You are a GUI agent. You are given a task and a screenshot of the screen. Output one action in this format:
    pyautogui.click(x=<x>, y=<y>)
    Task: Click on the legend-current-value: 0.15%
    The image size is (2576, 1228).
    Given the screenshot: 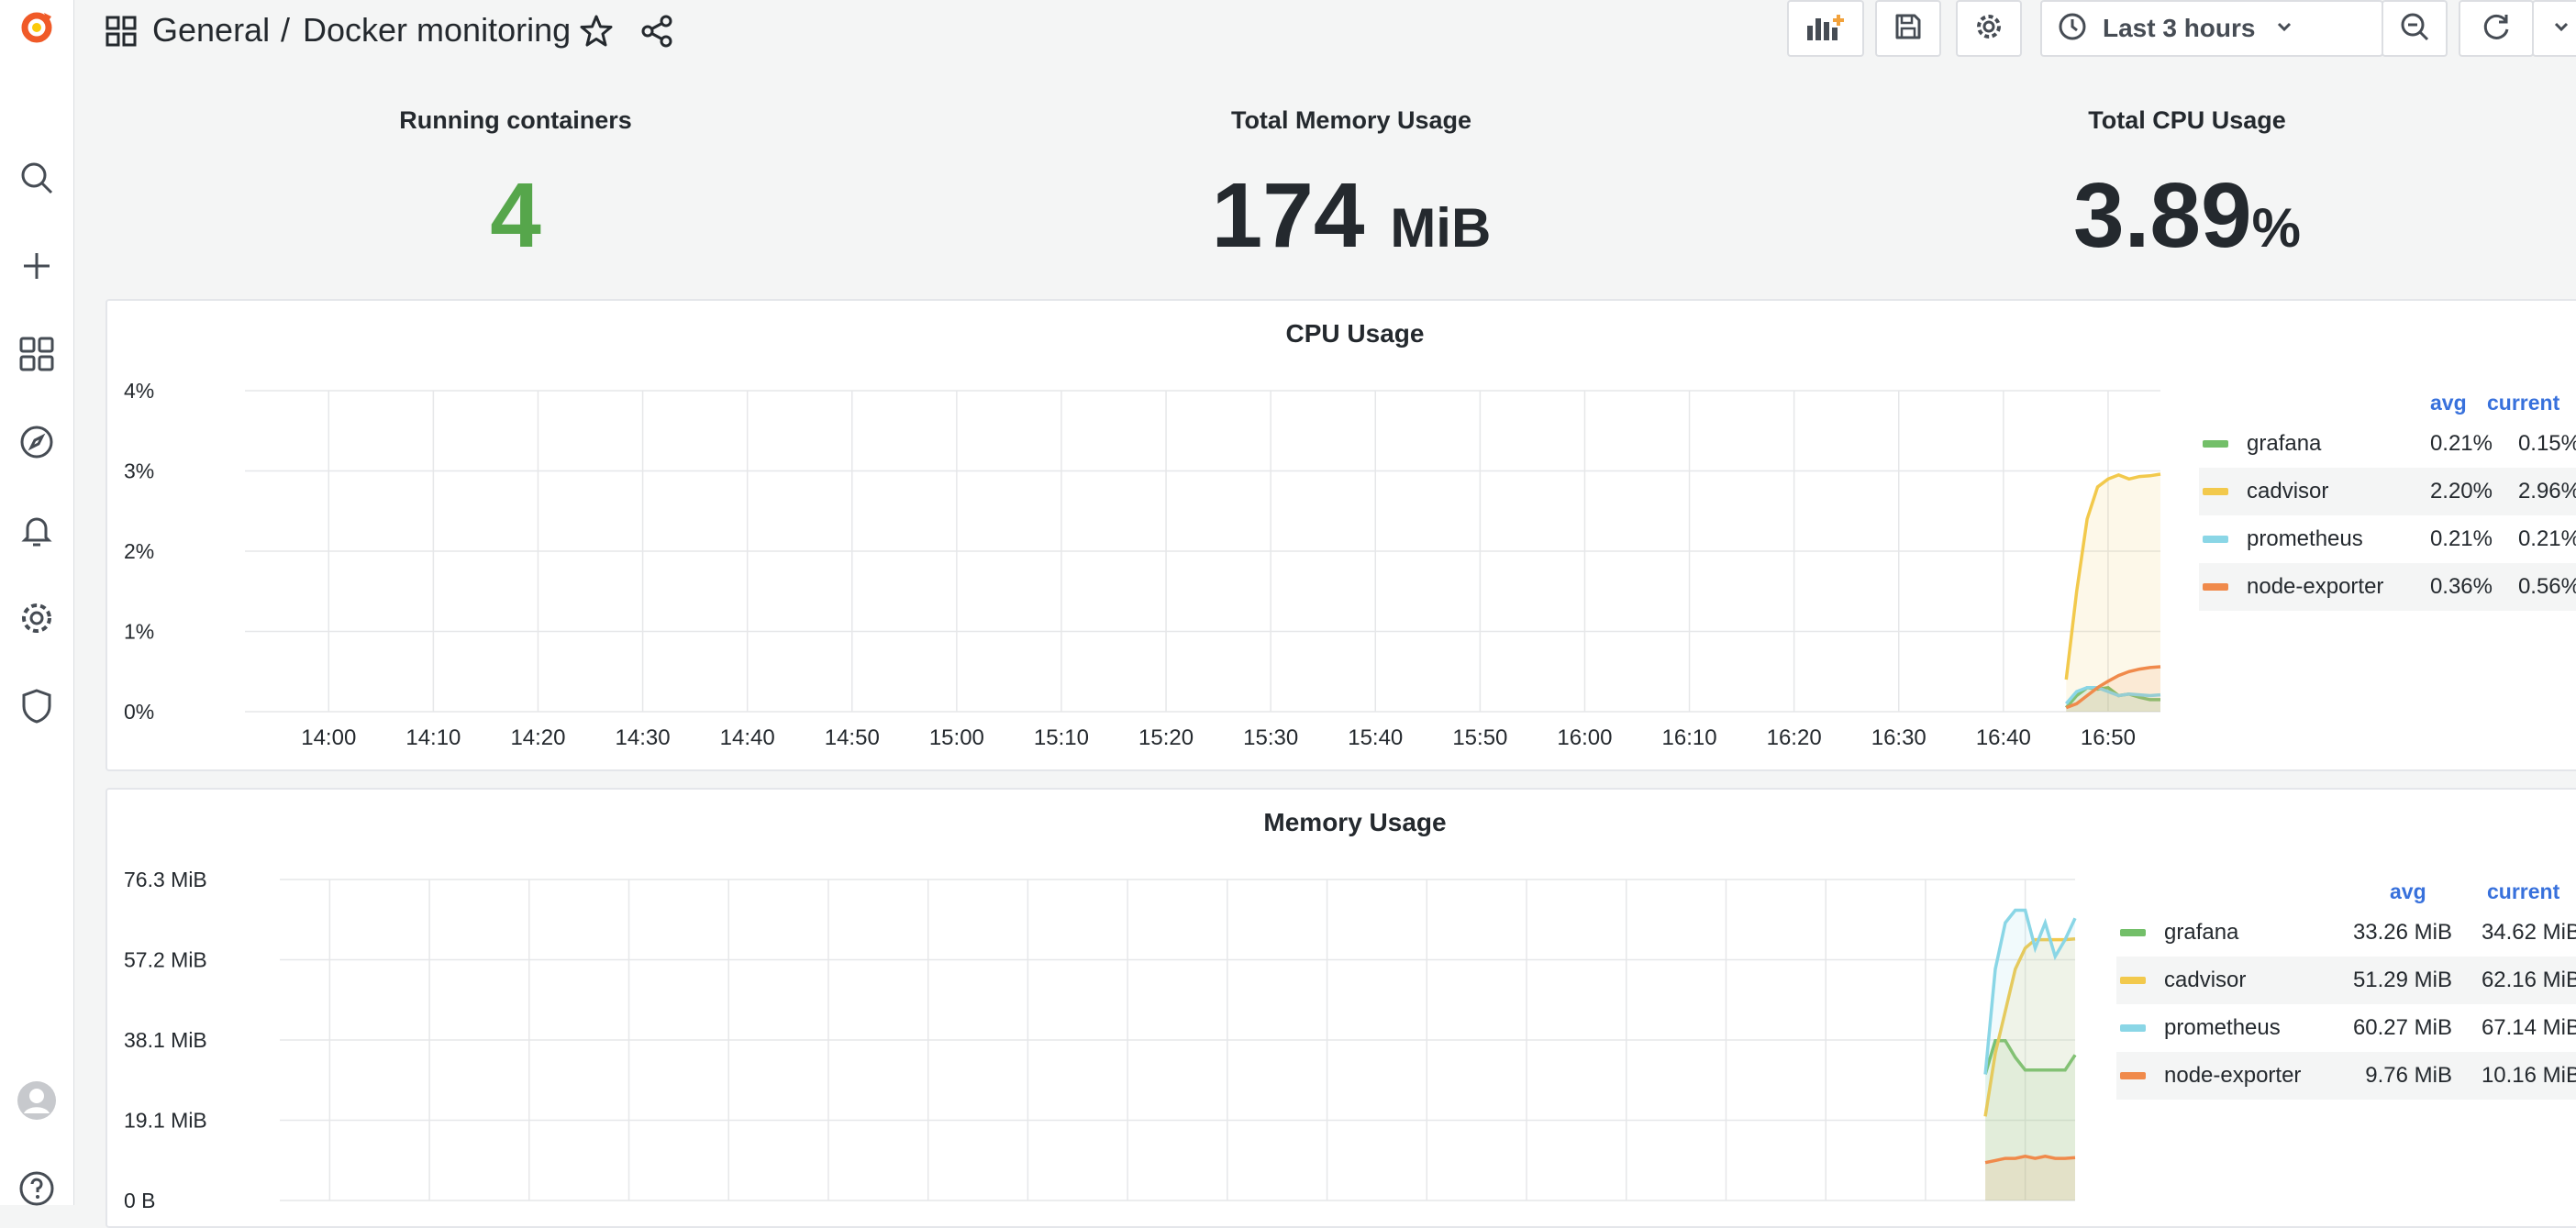 What is the action you would take?
    pyautogui.click(x=2546, y=443)
    